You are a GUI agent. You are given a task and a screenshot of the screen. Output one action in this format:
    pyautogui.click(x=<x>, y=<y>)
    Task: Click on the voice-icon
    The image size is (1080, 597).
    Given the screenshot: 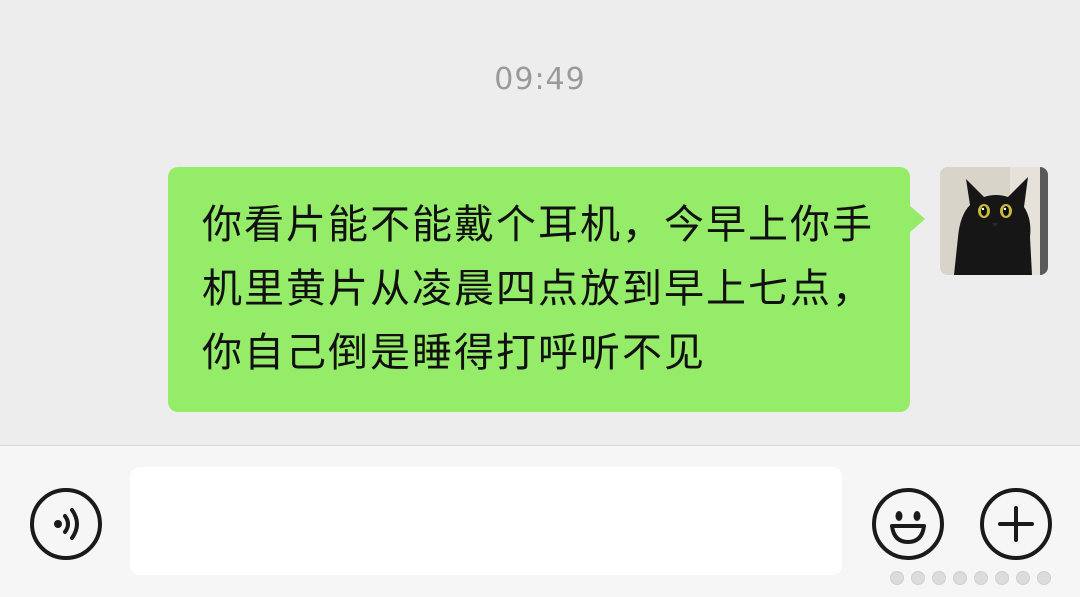 What is the action you would take?
    pyautogui.click(x=66, y=524)
    